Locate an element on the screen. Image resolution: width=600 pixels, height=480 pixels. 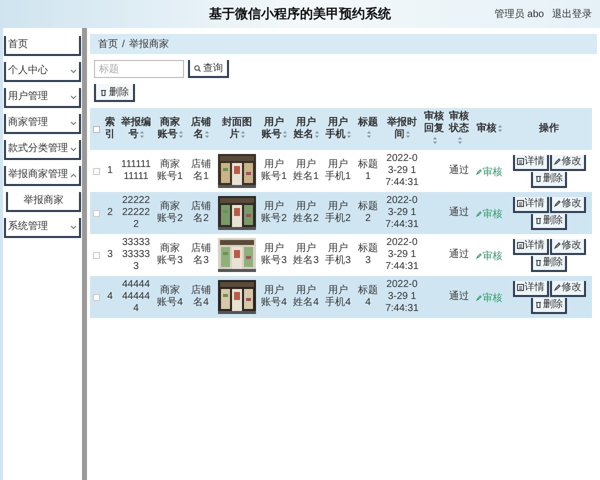
column-header: 审核状态 is located at coordinates (459, 129).